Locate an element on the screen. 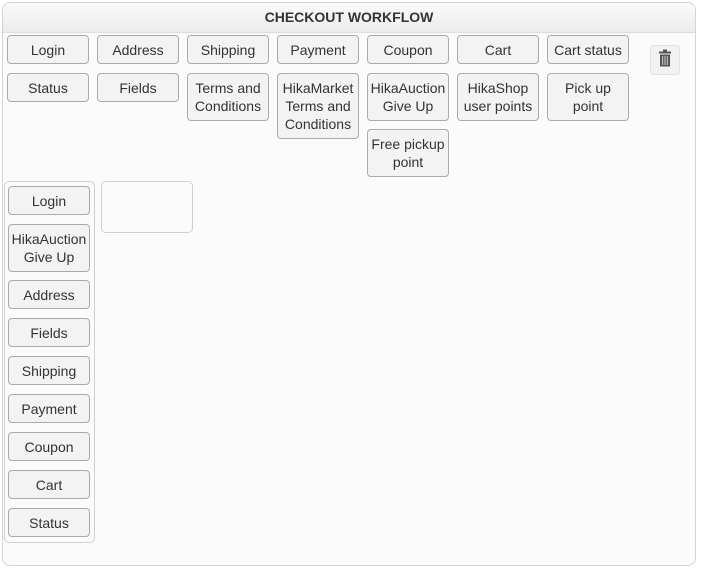  palette-step-payment: Payment is located at coordinates (318, 49).